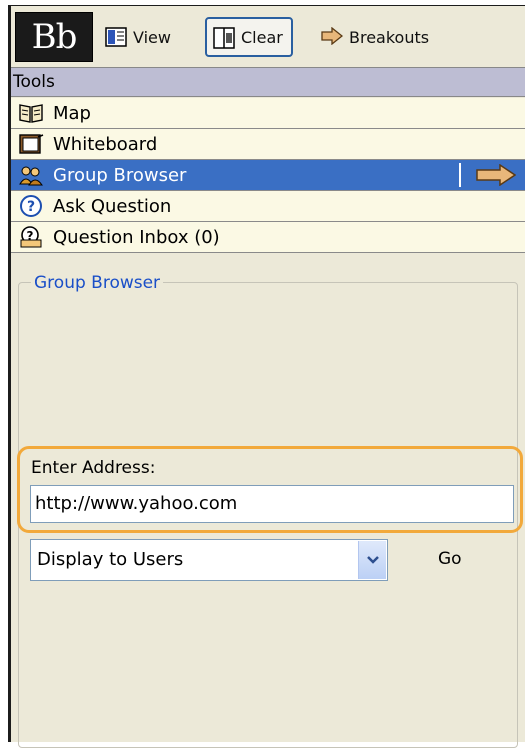 The image size is (525, 748). What do you see at coordinates (268, 206) in the screenshot?
I see `tool-item-ask-question: ? Ask Question` at bounding box center [268, 206].